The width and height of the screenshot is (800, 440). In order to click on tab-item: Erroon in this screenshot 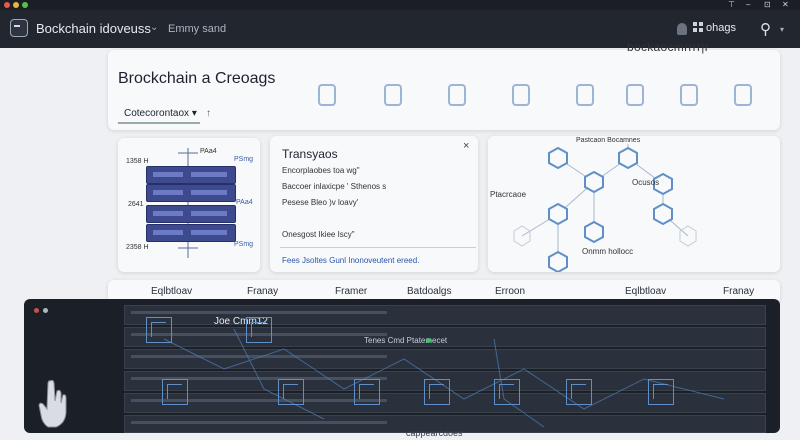, I will do `click(510, 291)`.